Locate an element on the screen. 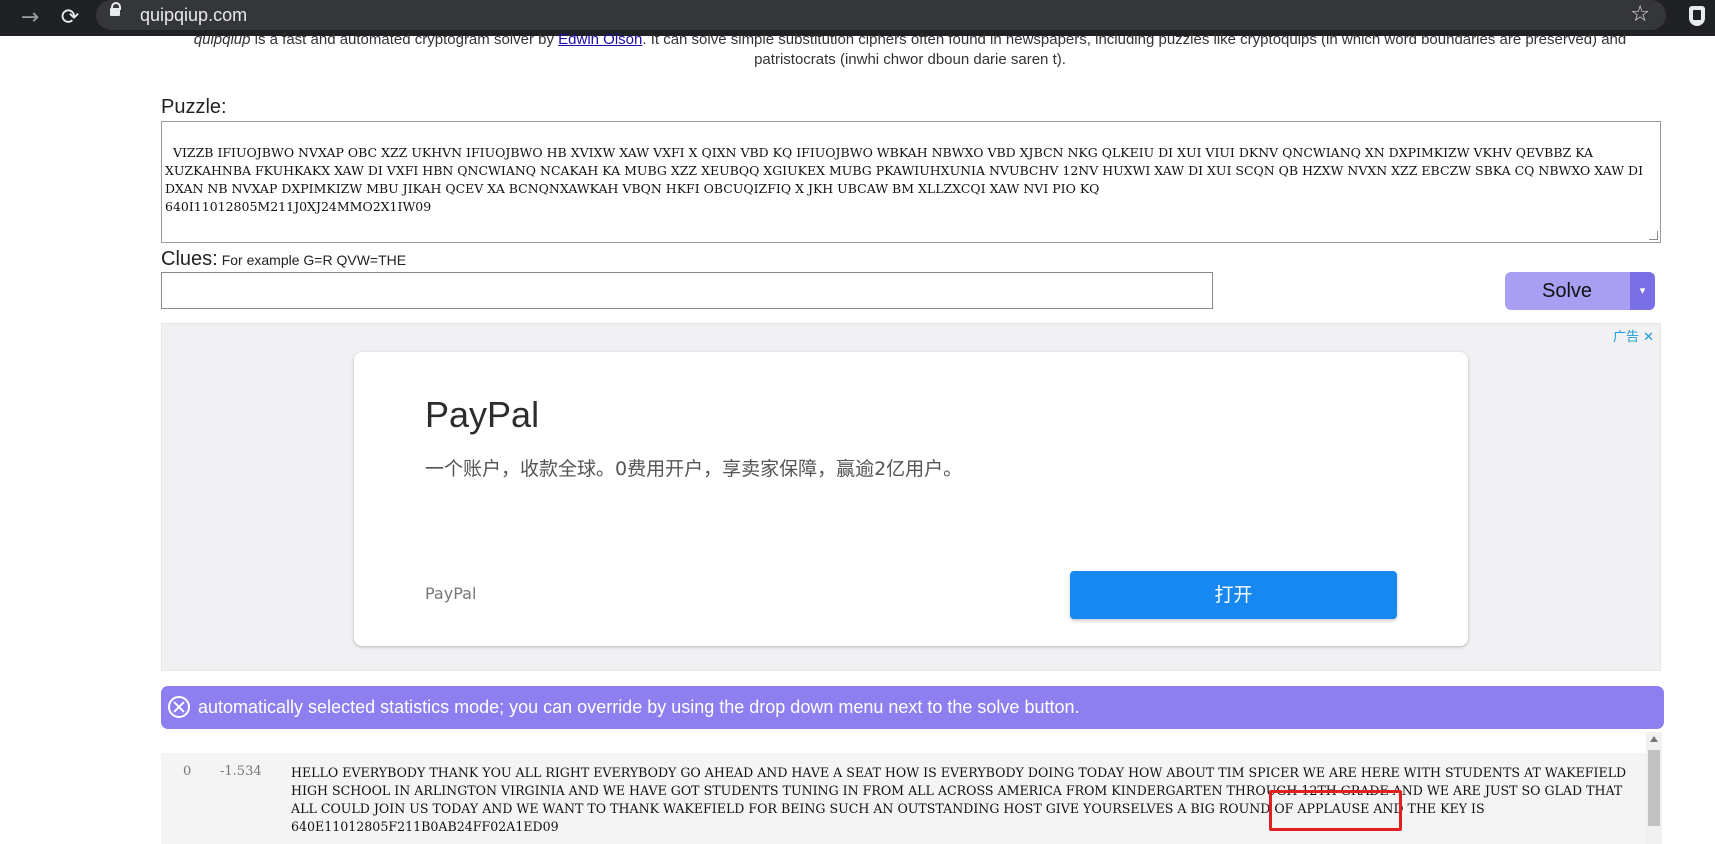 This screenshot has height=844, width=1715. ad-description: 一个账户，收款全球。0费用开户，享卖家保障，赢逾2亿用户。 is located at coordinates (694, 469).